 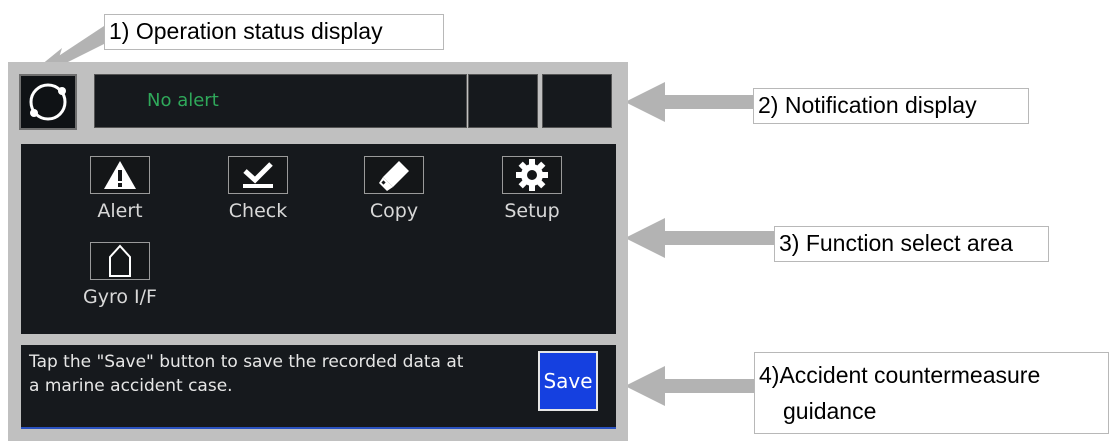 I want to click on operation-status-display, so click(x=48, y=102).